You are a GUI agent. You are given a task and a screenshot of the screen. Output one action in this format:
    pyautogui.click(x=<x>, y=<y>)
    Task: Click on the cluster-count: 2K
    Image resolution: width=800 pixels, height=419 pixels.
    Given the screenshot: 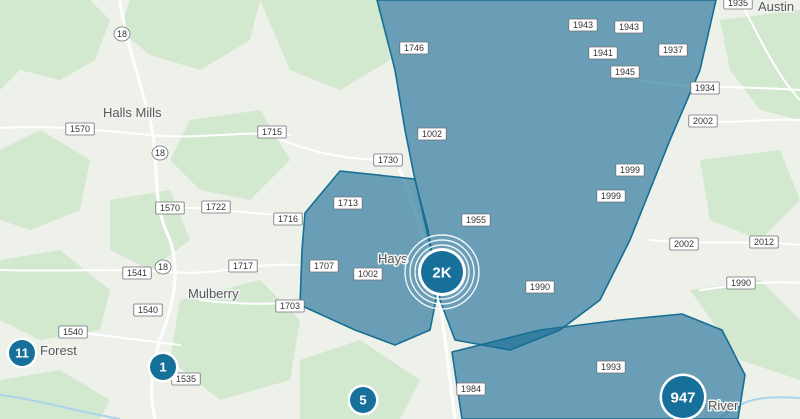 What is the action you would take?
    pyautogui.click(x=441, y=273)
    